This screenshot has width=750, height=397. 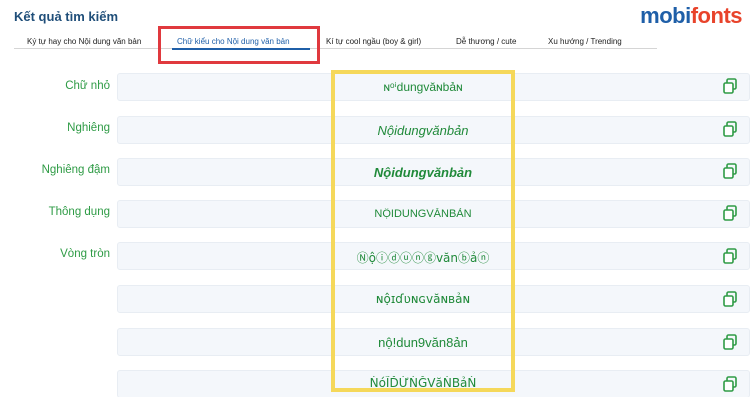 I want to click on styled-text-value: ɴộɪɗʋɴɢvăɴвảɴ, so click(x=423, y=299).